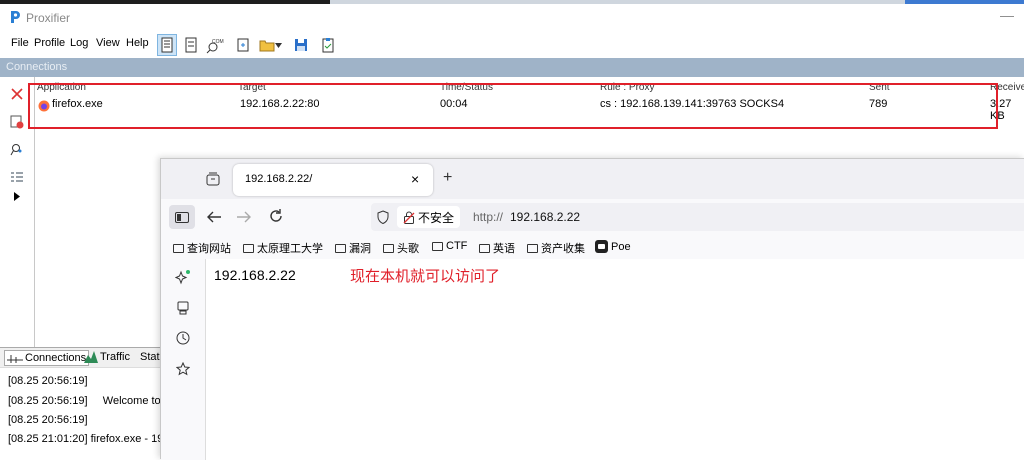  I want to click on url-bar: 不安全 http:// 192.168.2.22, so click(697, 217).